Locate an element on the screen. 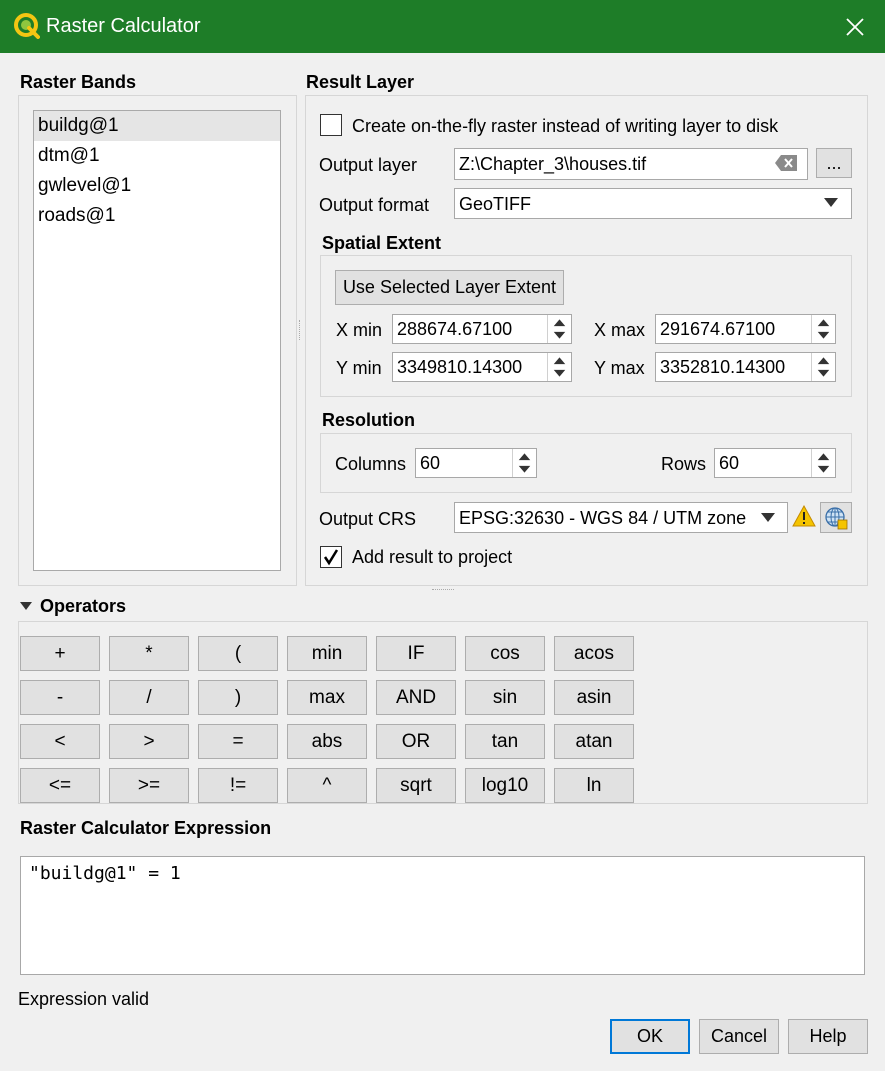  operator-minus-button: - is located at coordinates (60, 697).